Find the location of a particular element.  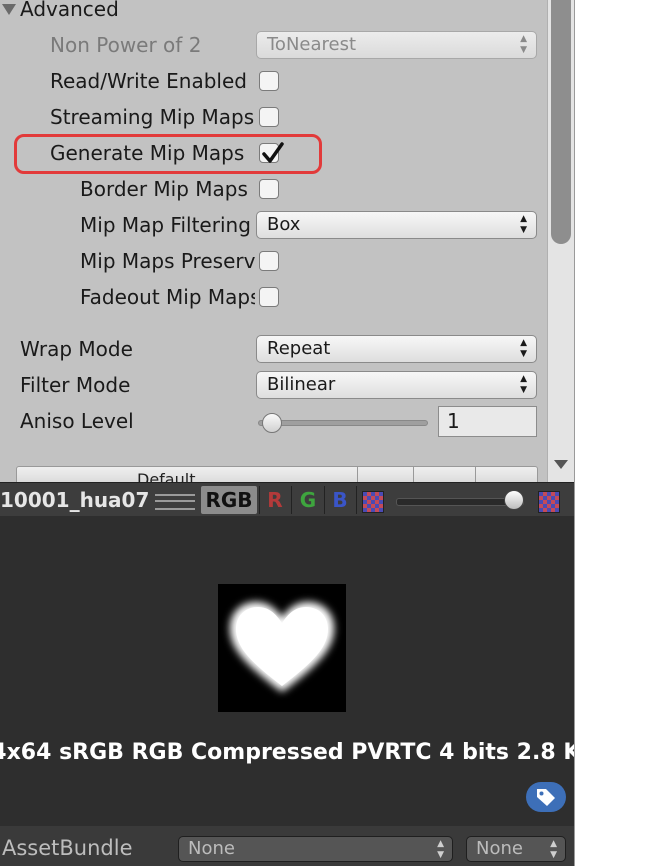

asset-bundle-name-dropdown: None ▲ ▼ is located at coordinates (315, 849).